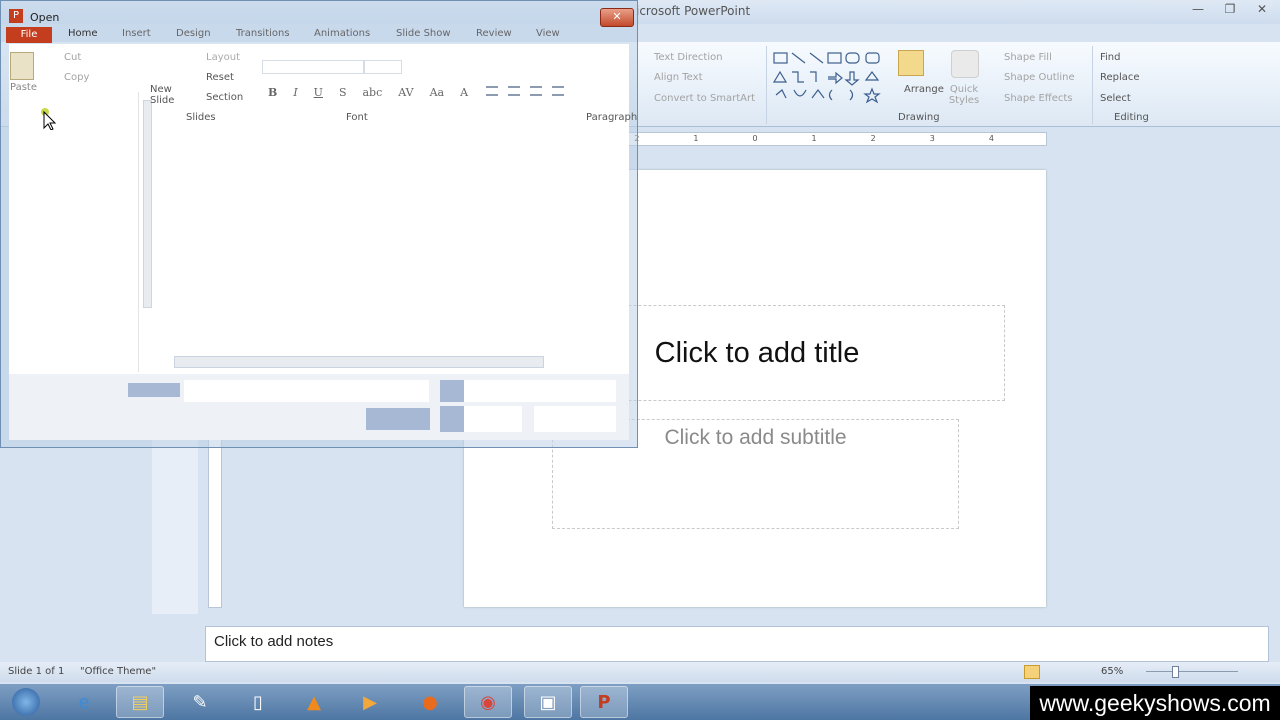 This screenshot has width=1280, height=720. What do you see at coordinates (201, 117) in the screenshot?
I see `slides-group-label: Slides` at bounding box center [201, 117].